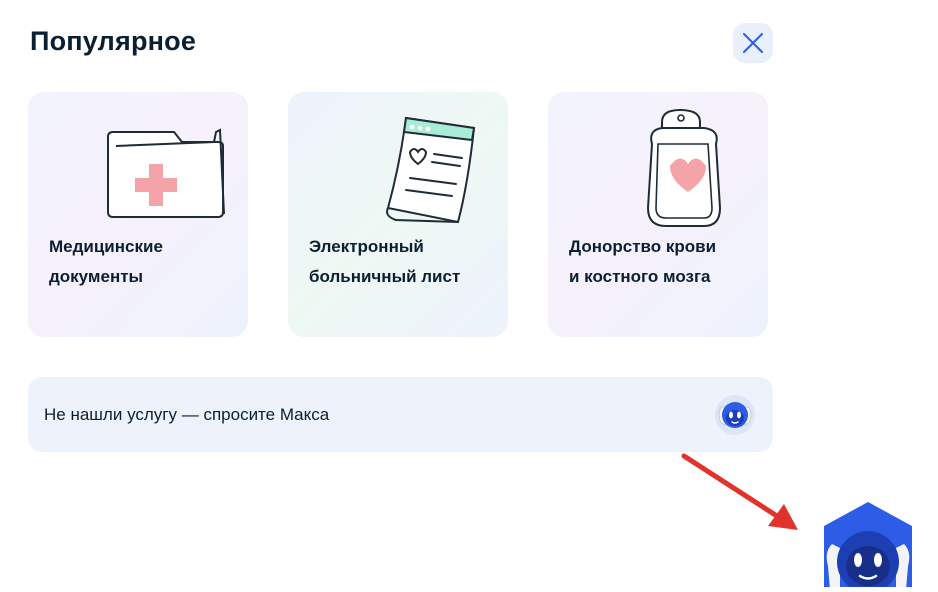 The height and width of the screenshot is (592, 938). Describe the element at coordinates (96, 276) in the screenshot. I see `card-label-line2: документы` at that location.